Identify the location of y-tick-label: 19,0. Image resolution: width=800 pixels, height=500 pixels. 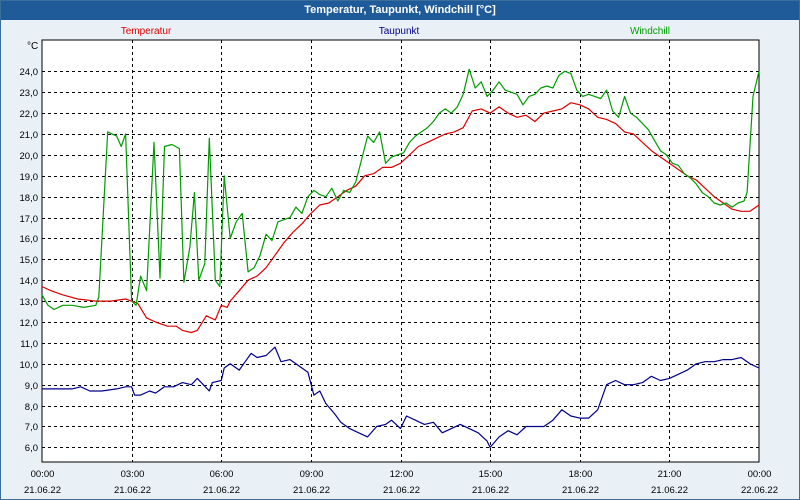
(29, 177).